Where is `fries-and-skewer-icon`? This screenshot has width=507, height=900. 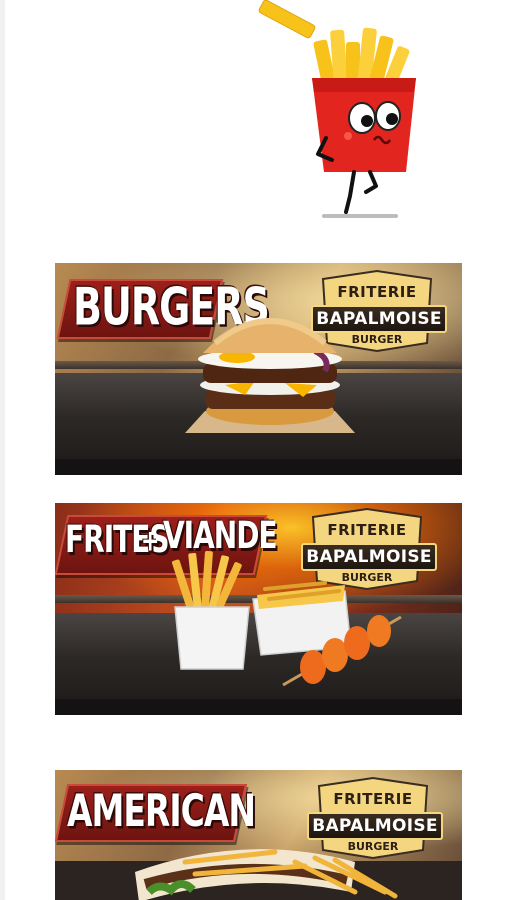 fries-and-skewer-icon is located at coordinates (285, 628).